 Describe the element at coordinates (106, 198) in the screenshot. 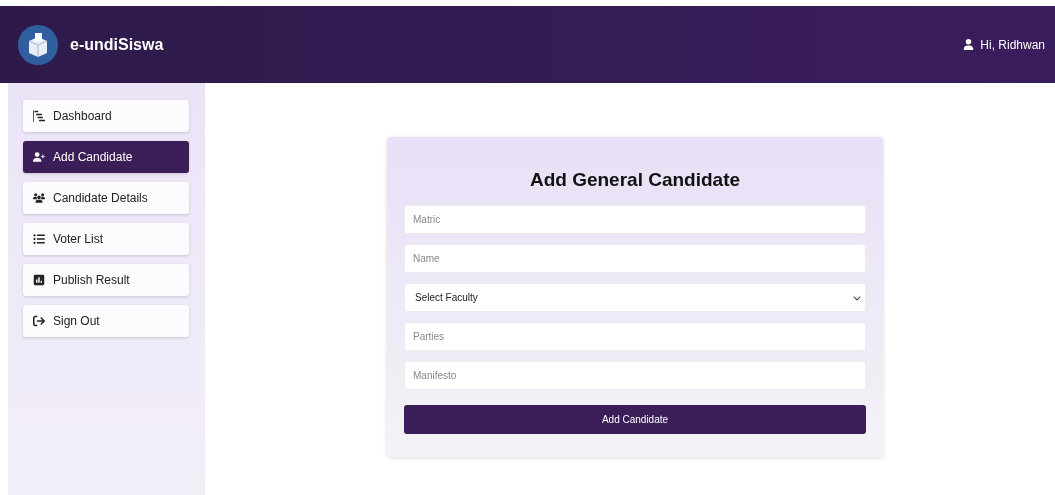

I see `sidebar-item: Candidate Details` at that location.